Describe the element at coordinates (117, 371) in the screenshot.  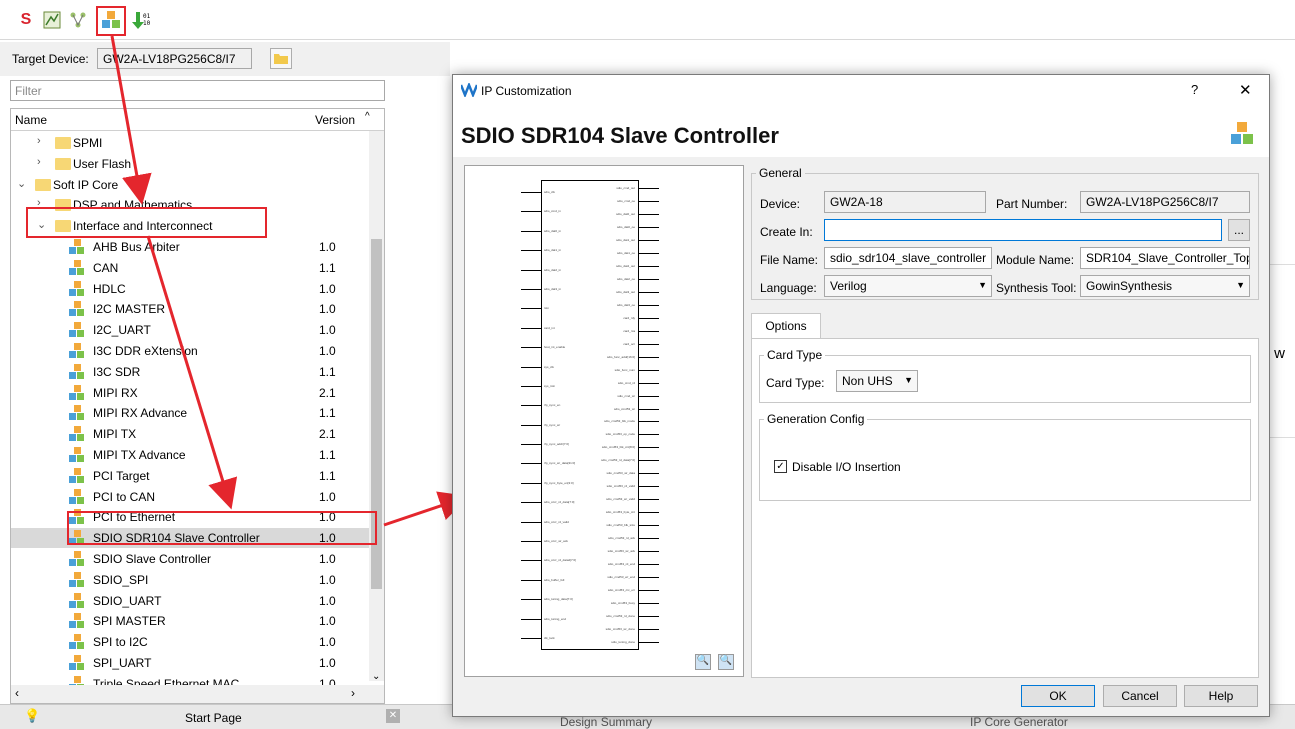
I see `tree-row-name: I3C SDR` at that location.